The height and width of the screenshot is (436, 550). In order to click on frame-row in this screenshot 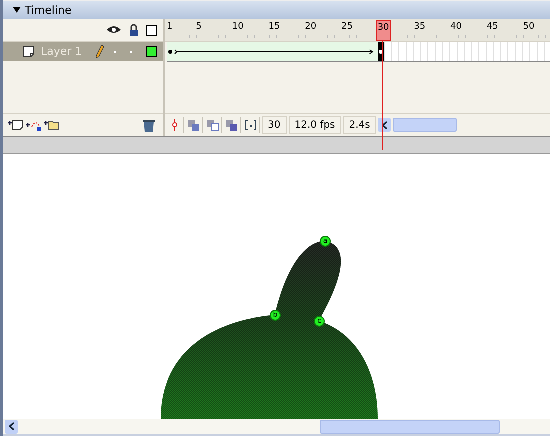, I will do `click(358, 52)`.